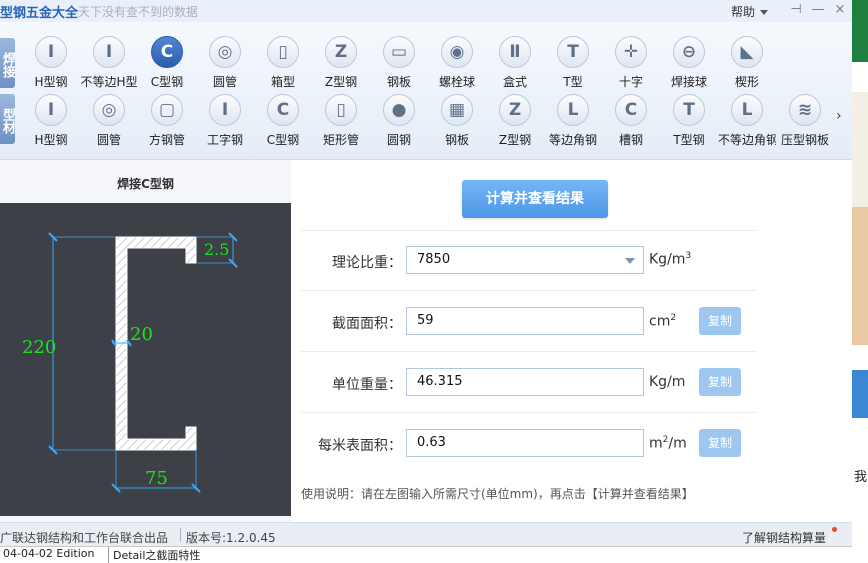  Describe the element at coordinates (7, 119) in the screenshot. I see `category-tab-profile: 型材` at that location.